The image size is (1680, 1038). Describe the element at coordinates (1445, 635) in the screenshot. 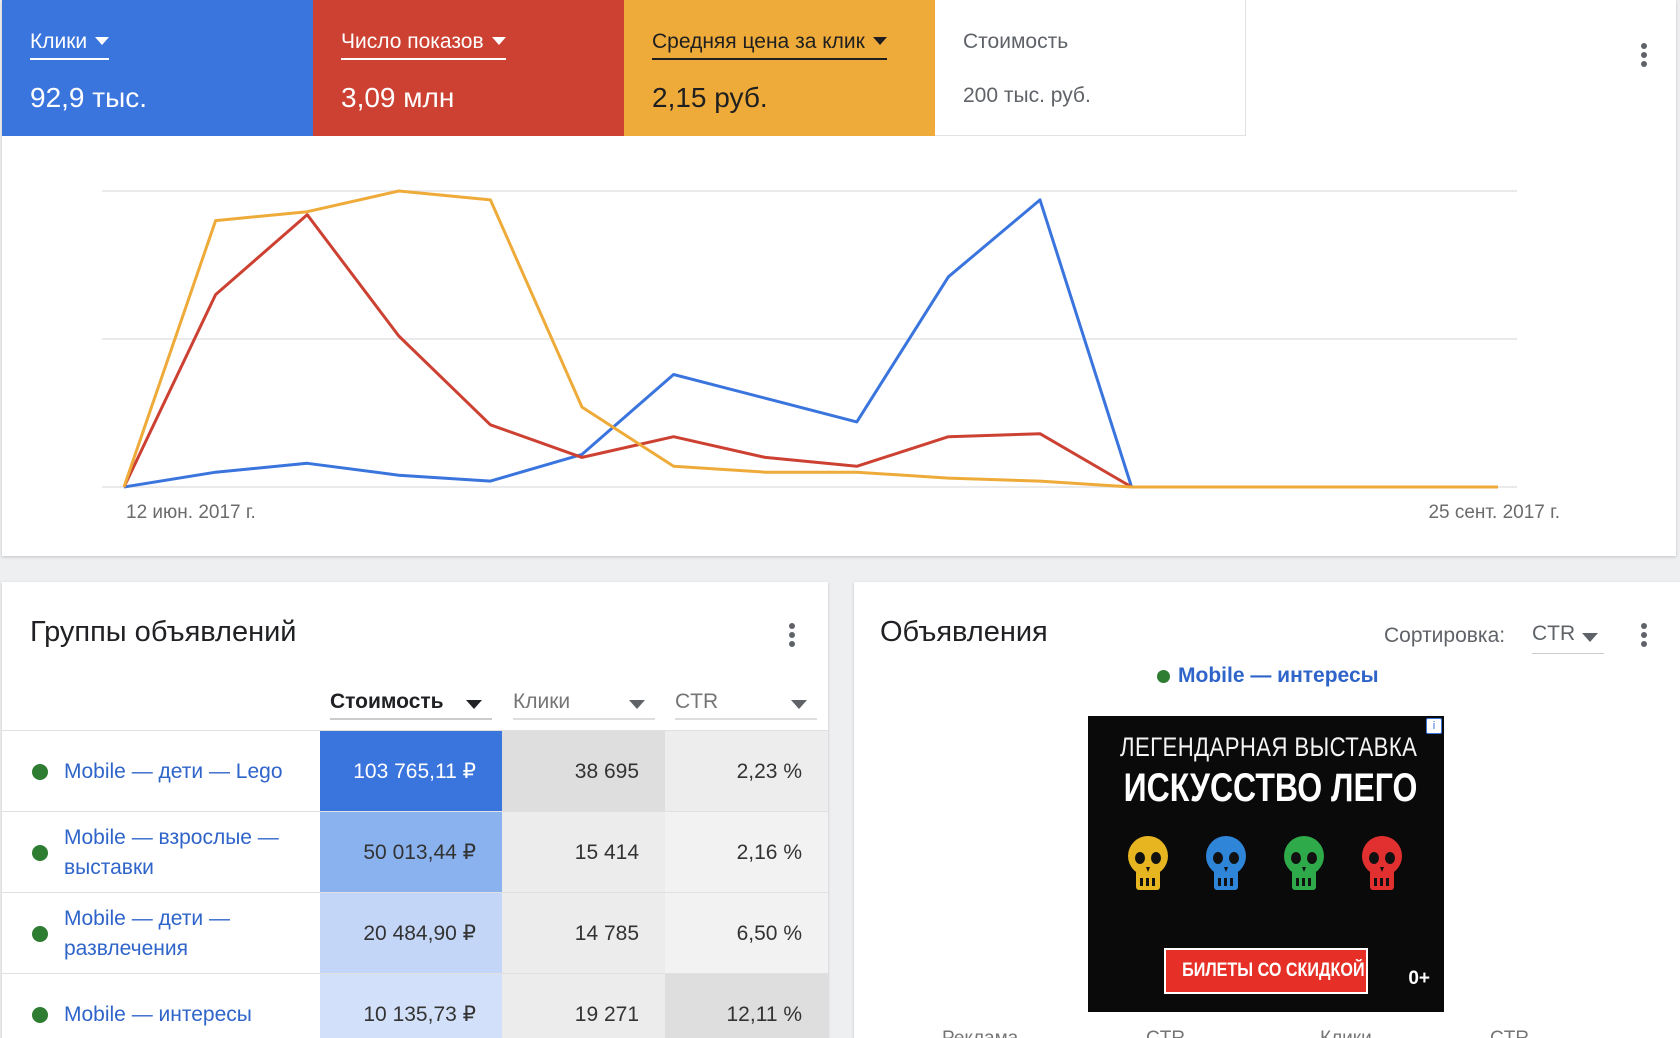

I see `sort-label: Сортировка:` at that location.